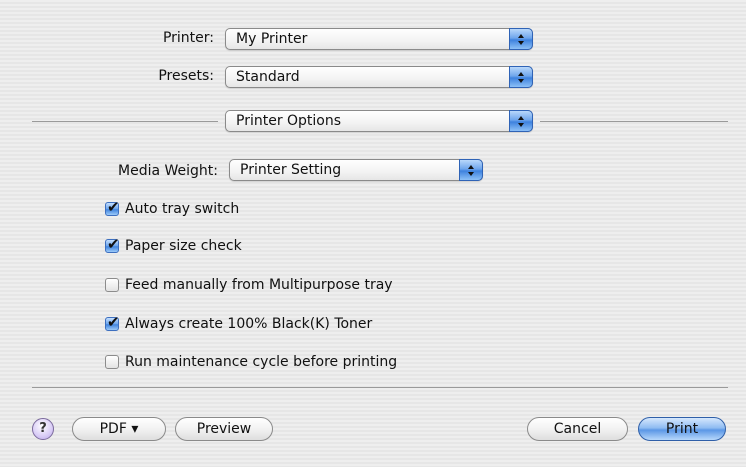 The height and width of the screenshot is (467, 746). What do you see at coordinates (168, 171) in the screenshot?
I see `media-weight-label: Media Weight:` at bounding box center [168, 171].